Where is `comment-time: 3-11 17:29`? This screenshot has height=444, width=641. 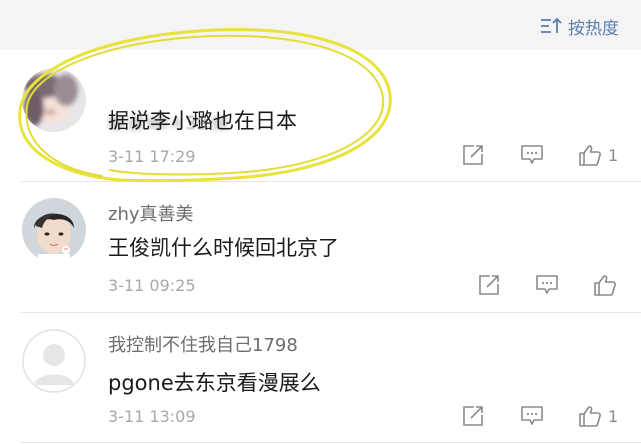 comment-time: 3-11 17:29 is located at coordinates (152, 156).